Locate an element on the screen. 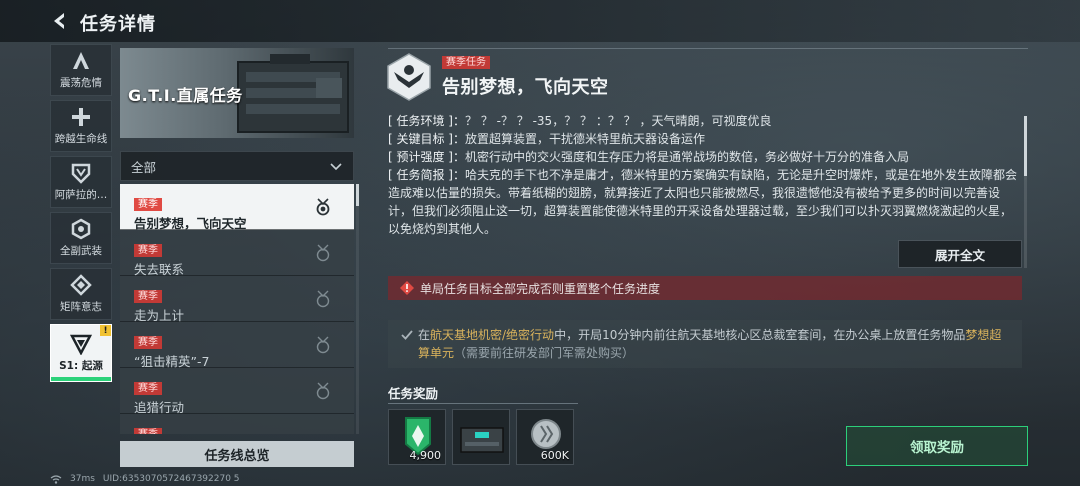 This screenshot has height=486, width=1080. status-bar: 37ms UID:6353070572467392270 5 is located at coordinates (145, 479).